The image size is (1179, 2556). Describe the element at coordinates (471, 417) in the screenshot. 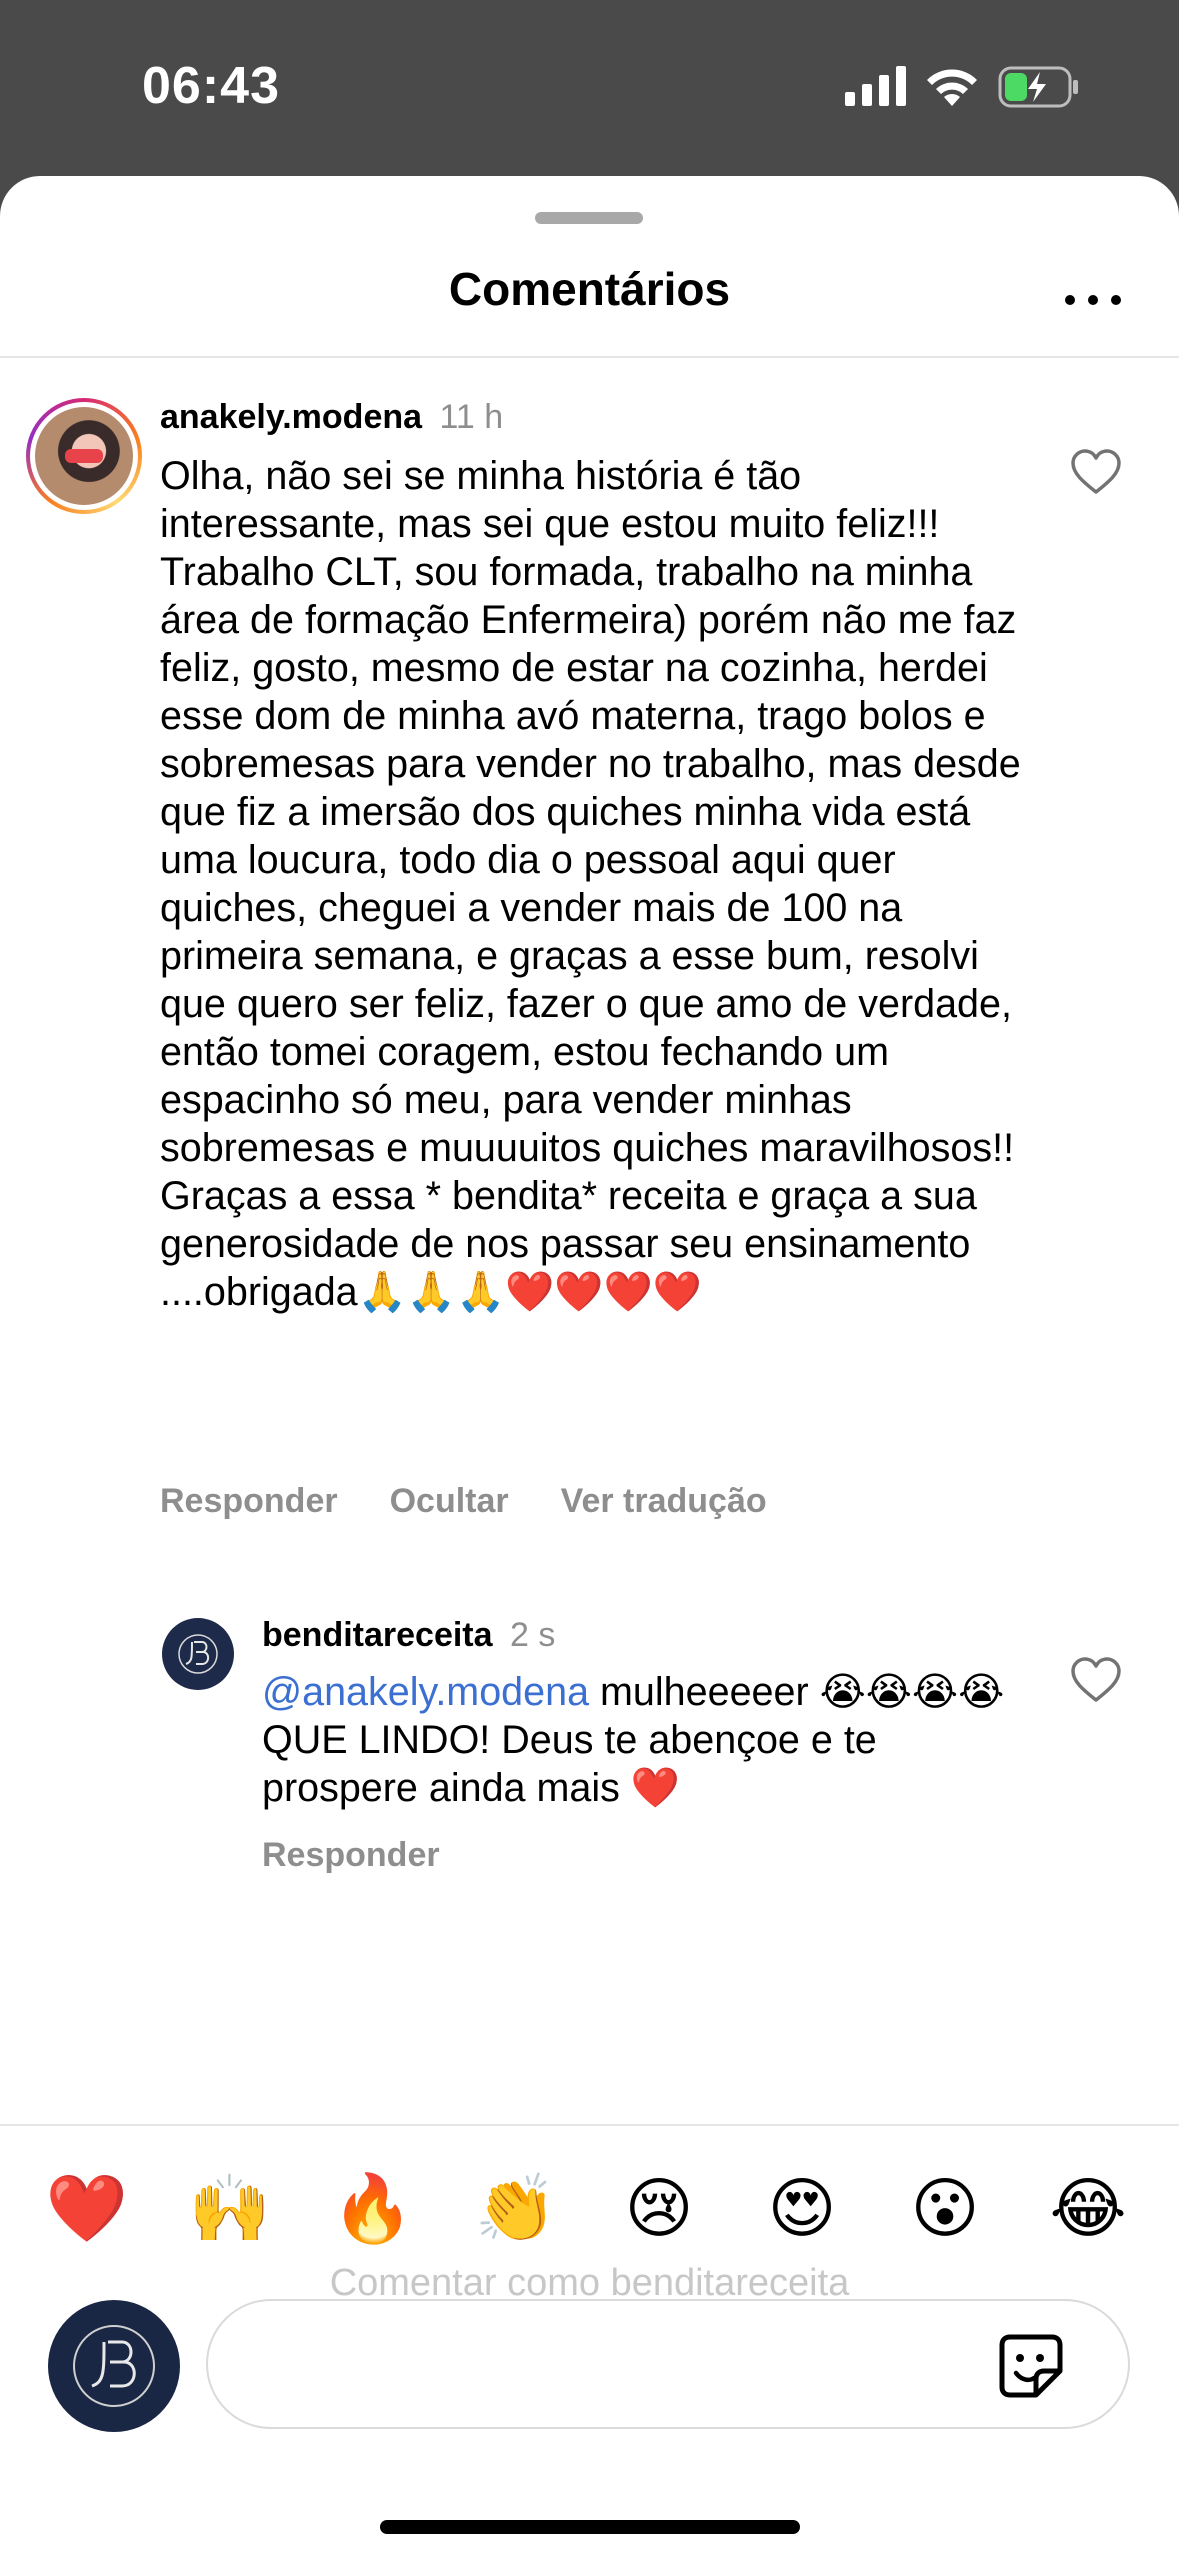

I see `comment-timestamp: 11 h` at that location.